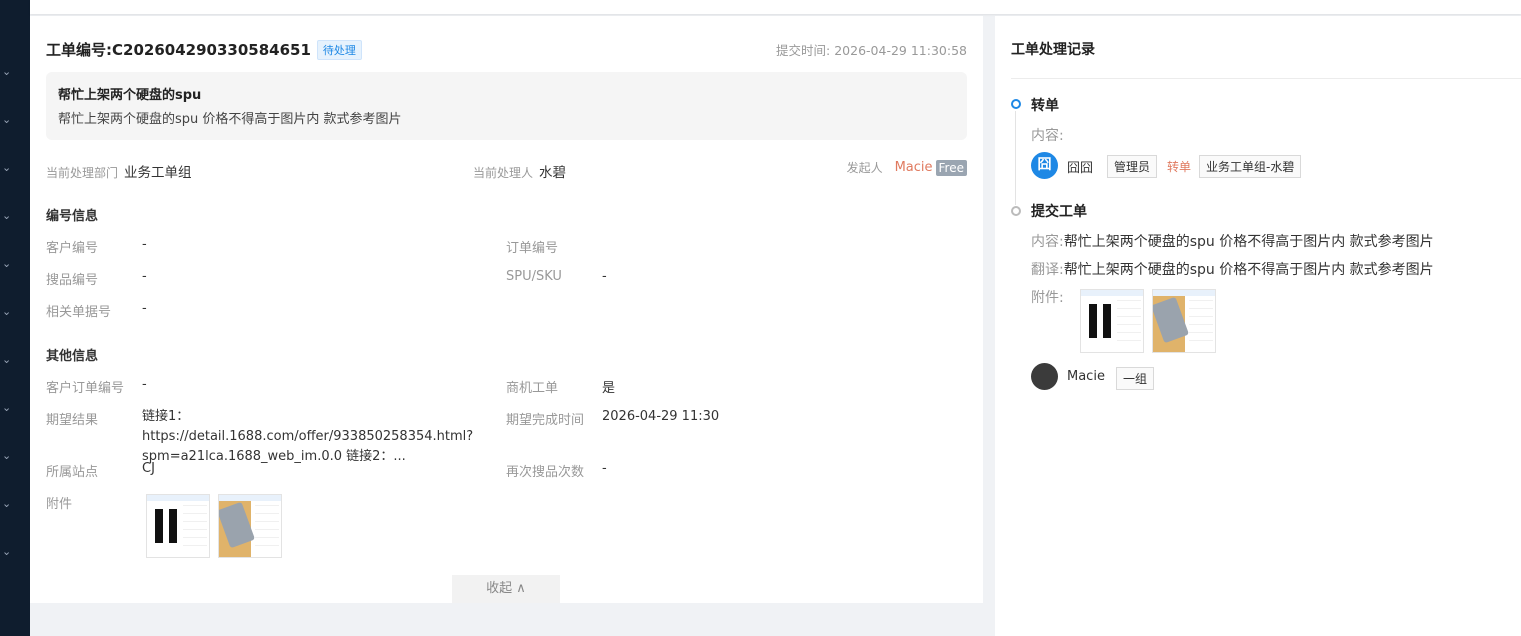 The height and width of the screenshot is (636, 1521). I want to click on section-number-info: 编号信息, so click(72, 216).